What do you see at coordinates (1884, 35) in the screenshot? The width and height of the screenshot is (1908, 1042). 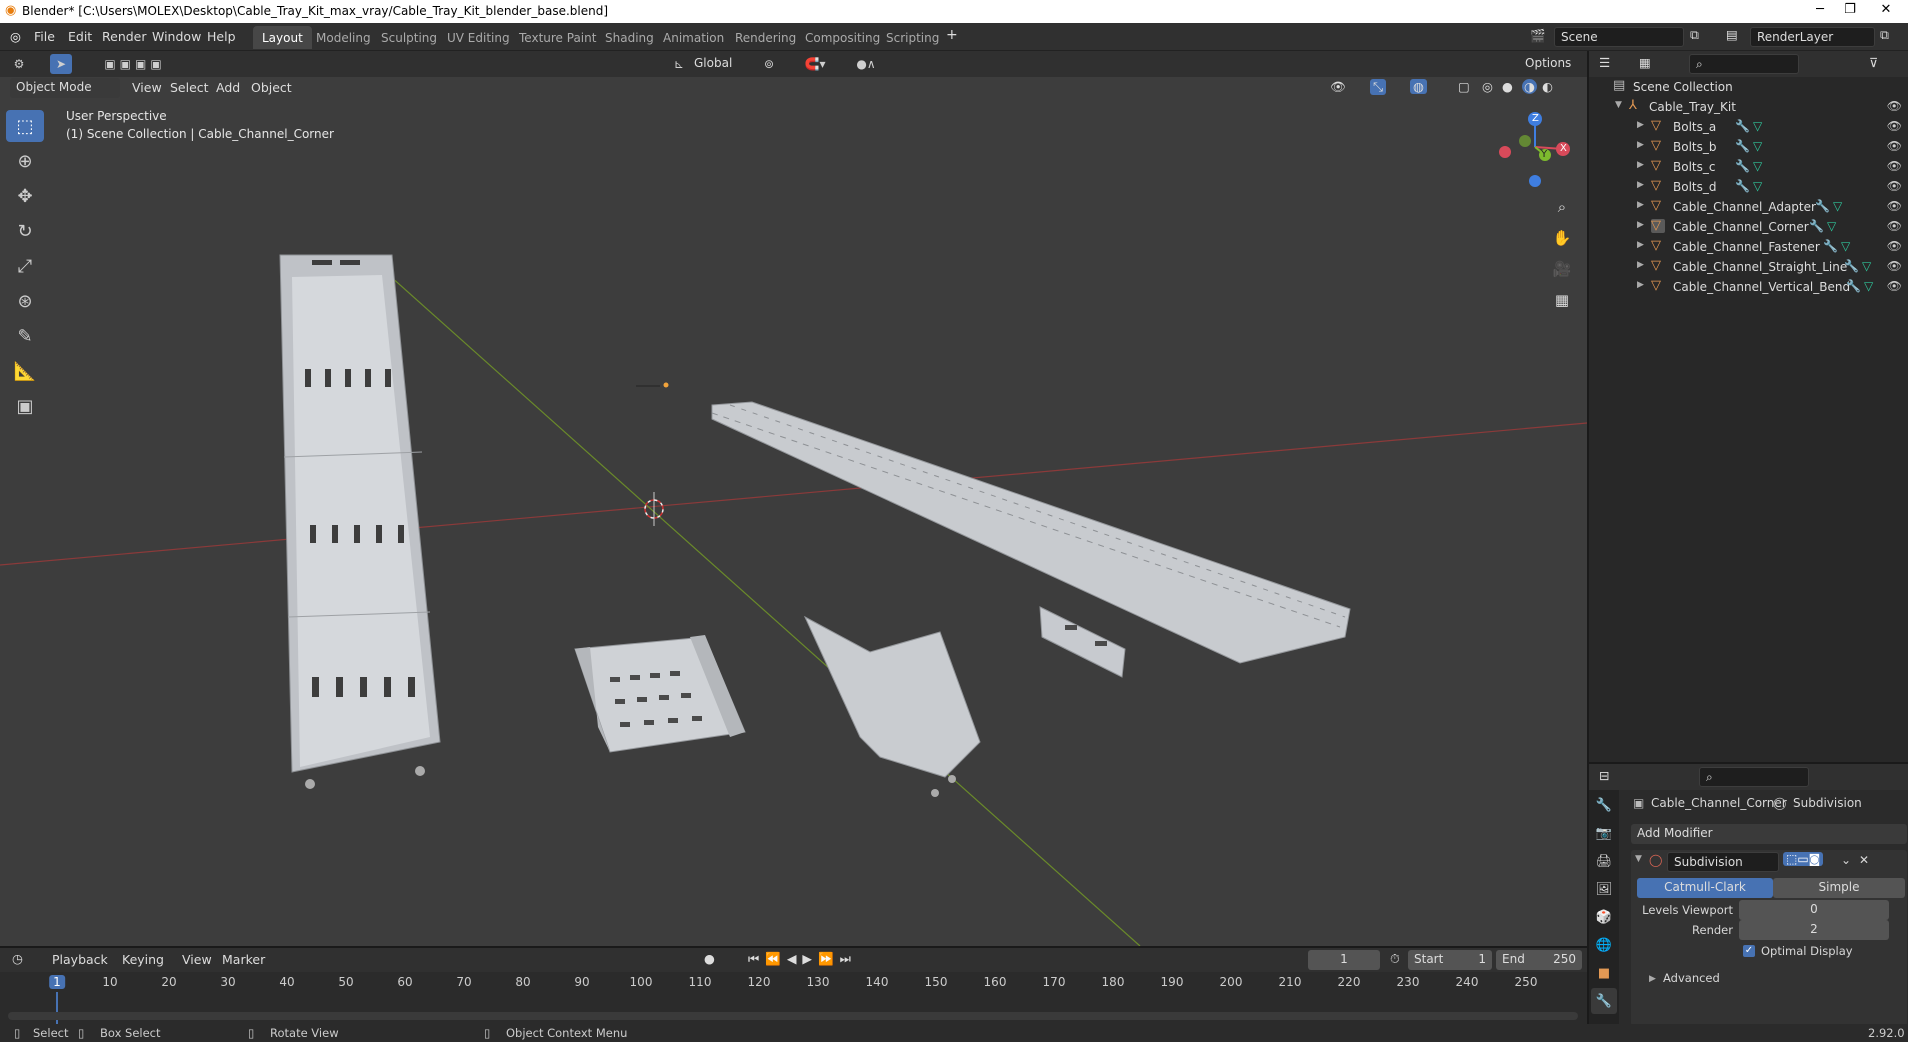 I see `new-view-layer-icon: ⧉` at bounding box center [1884, 35].